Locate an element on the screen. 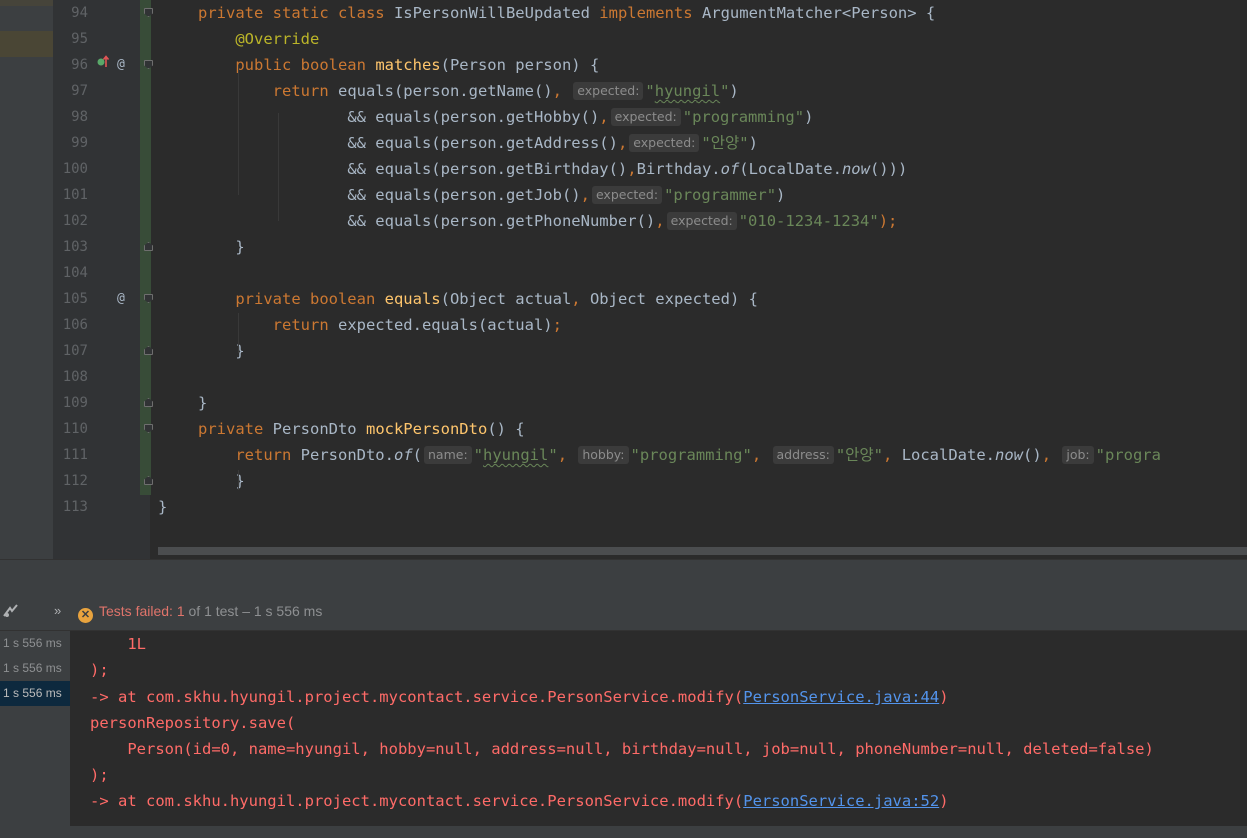 The image size is (1247, 838). code-token: expected.equals(actual) is located at coordinates (445, 325).